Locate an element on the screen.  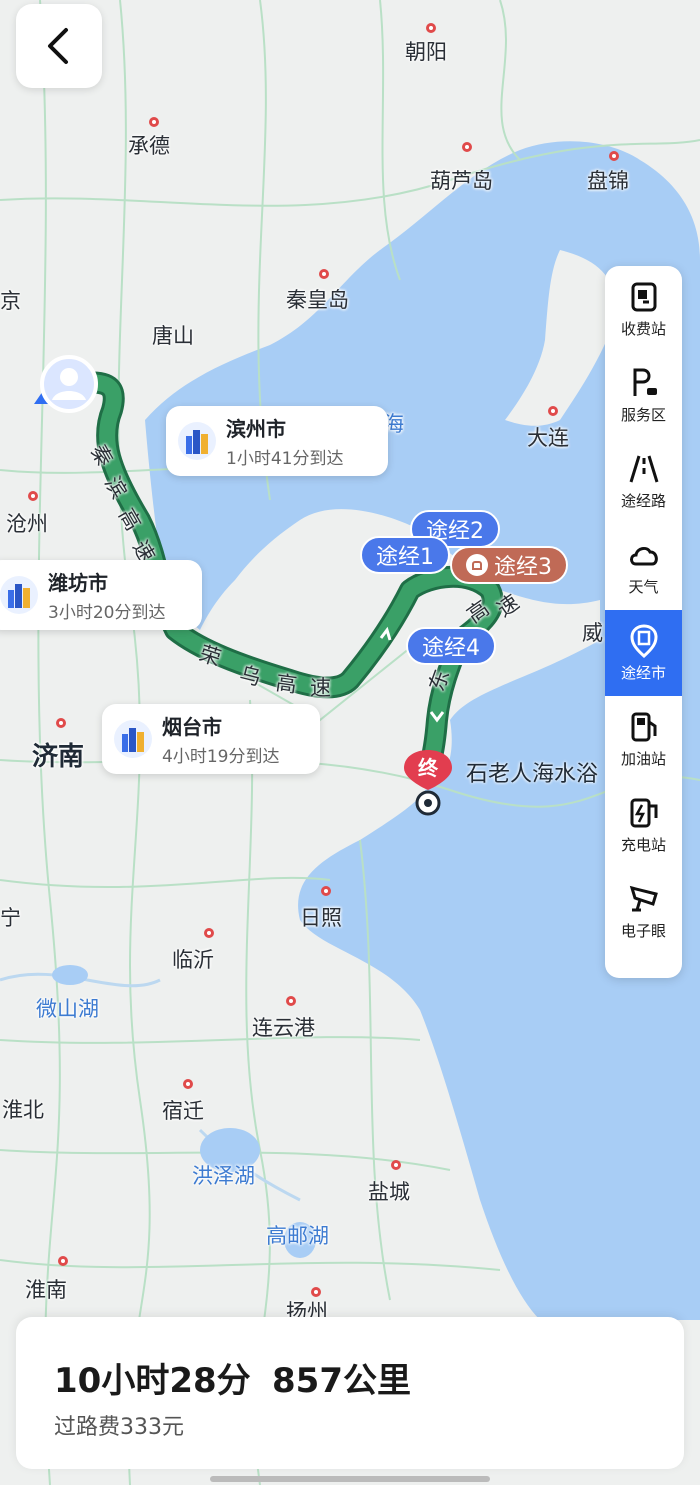
waypoint-4-pill: 途经4 is located at coordinates (451, 646).